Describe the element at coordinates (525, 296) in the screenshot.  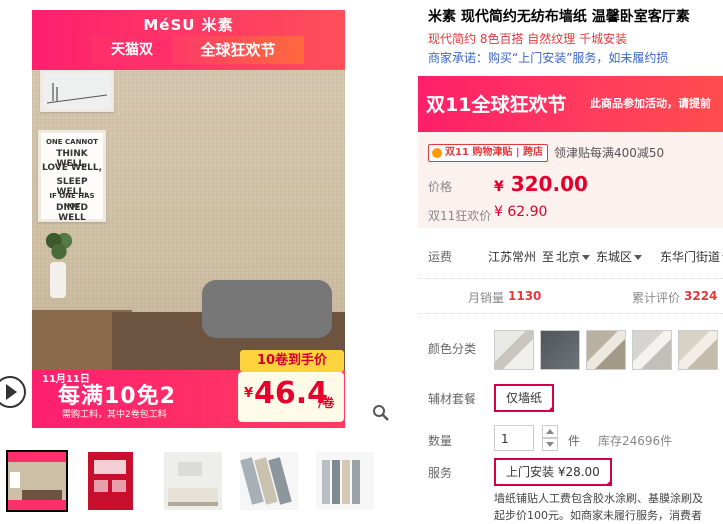
I see `monthly-sales-value: 1130` at that location.